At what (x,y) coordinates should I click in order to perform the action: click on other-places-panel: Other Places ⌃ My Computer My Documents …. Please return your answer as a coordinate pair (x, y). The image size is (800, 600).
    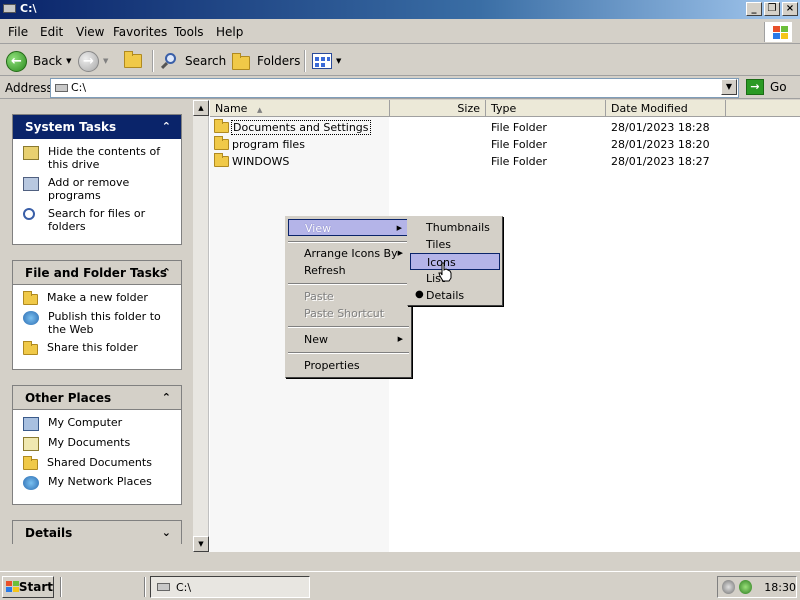
    Looking at the image, I should click on (97, 445).